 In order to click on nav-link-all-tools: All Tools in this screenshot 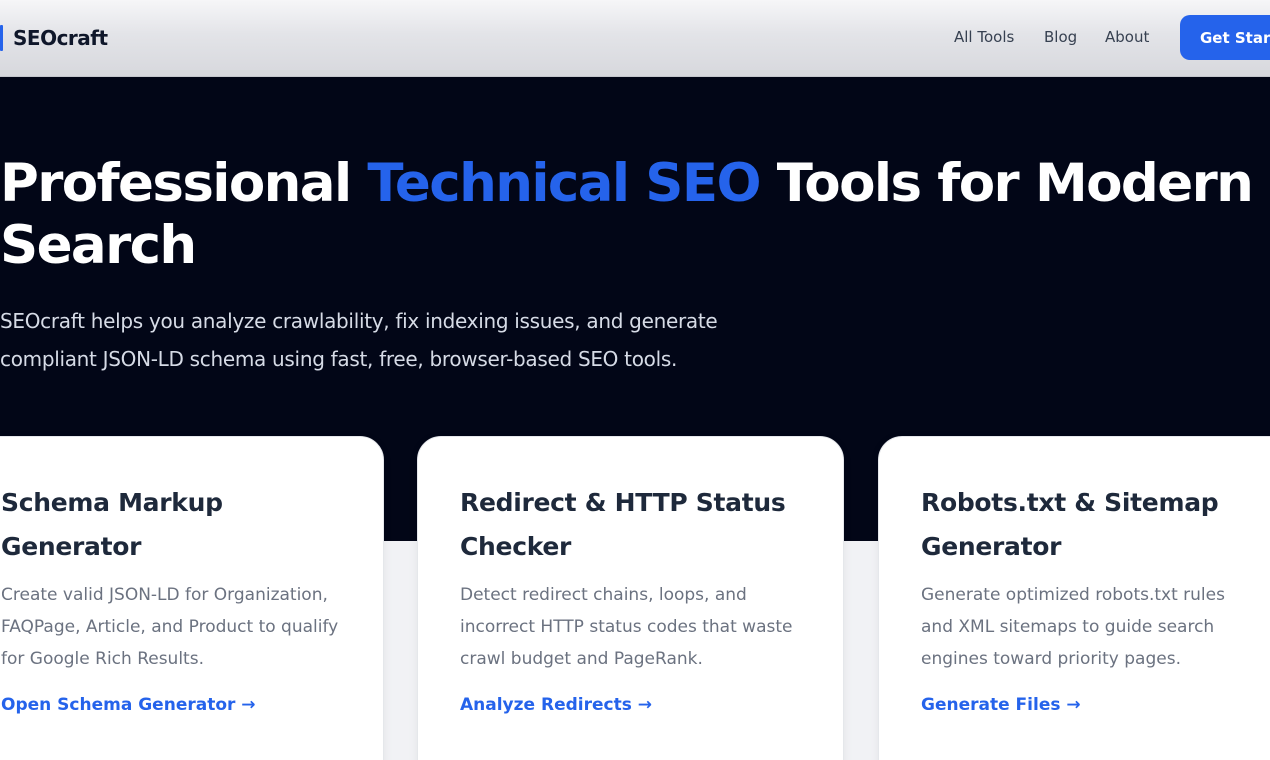, I will do `click(984, 37)`.